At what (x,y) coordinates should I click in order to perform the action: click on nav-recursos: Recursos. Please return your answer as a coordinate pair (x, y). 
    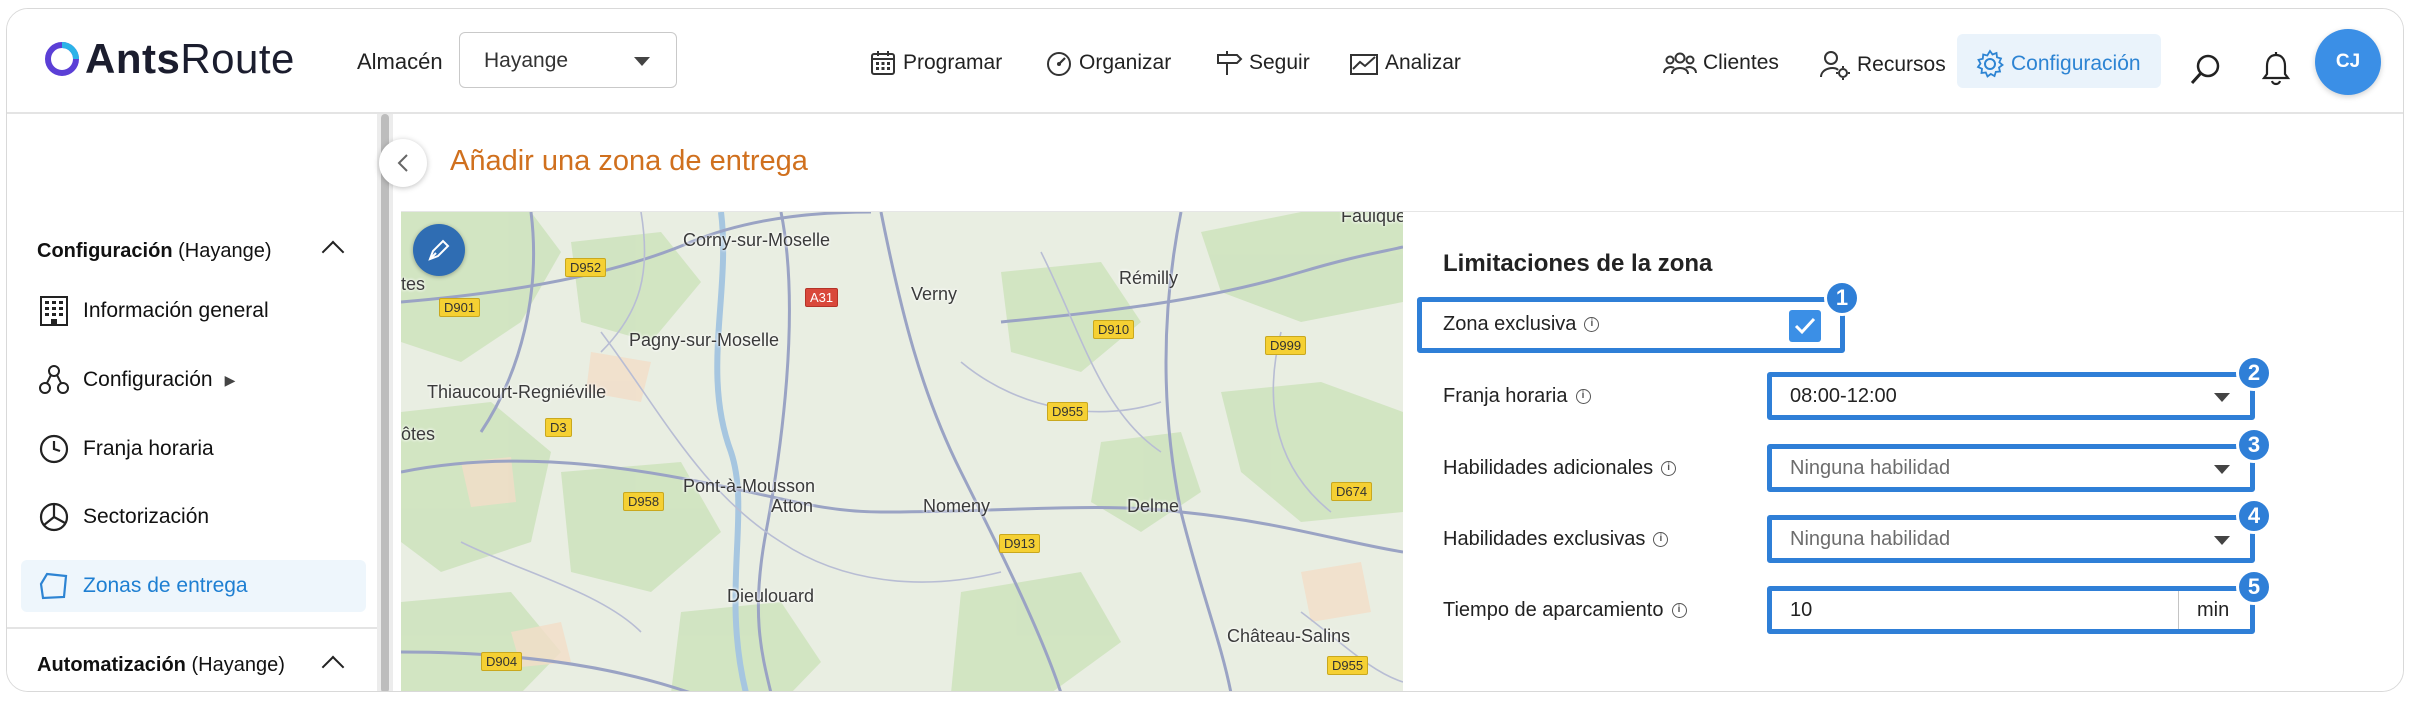
    Looking at the image, I should click on (1882, 65).